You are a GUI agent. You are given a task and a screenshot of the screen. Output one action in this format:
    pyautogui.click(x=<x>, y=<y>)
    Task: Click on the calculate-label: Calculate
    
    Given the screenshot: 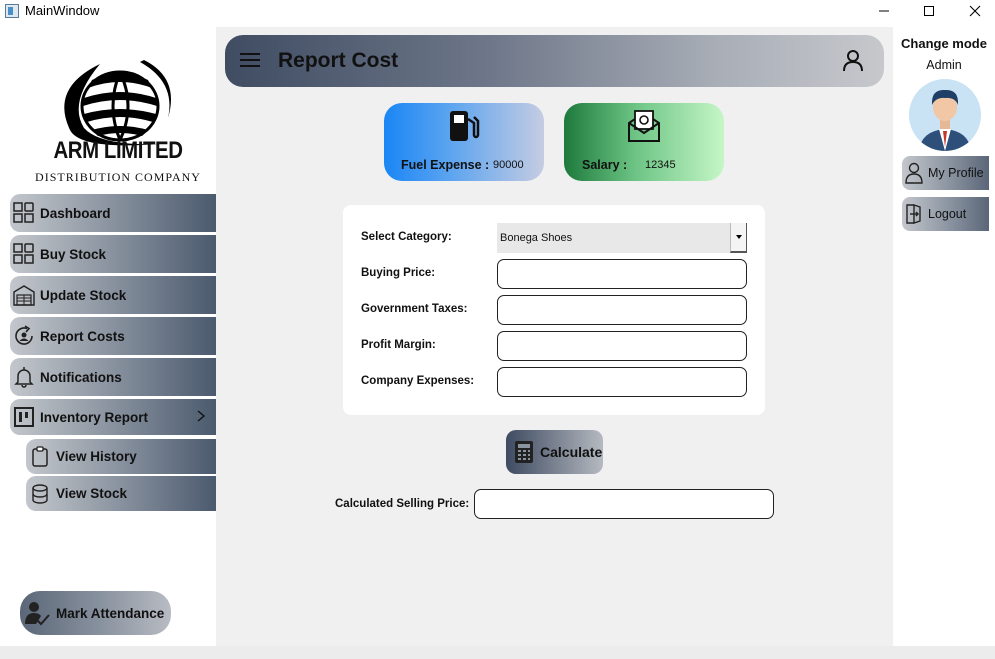 What is the action you would take?
    pyautogui.click(x=571, y=452)
    